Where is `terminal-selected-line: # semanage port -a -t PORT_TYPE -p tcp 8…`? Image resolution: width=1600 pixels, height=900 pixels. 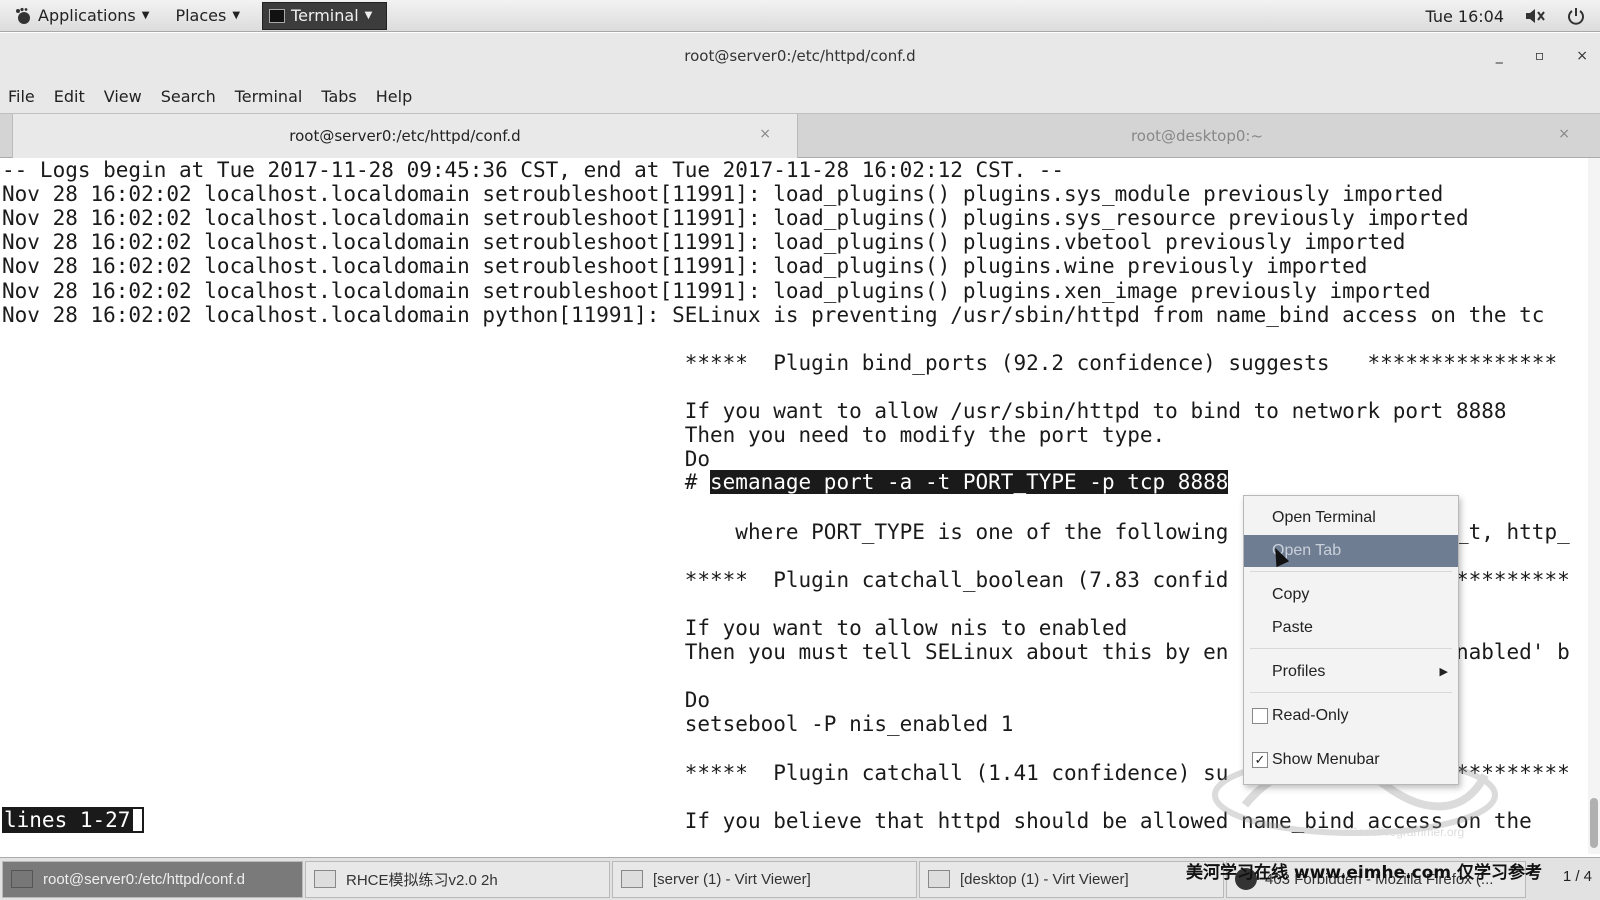
terminal-selected-line: # semanage port -a -t PORT_TYPE -p tcp 8… is located at coordinates (615, 482).